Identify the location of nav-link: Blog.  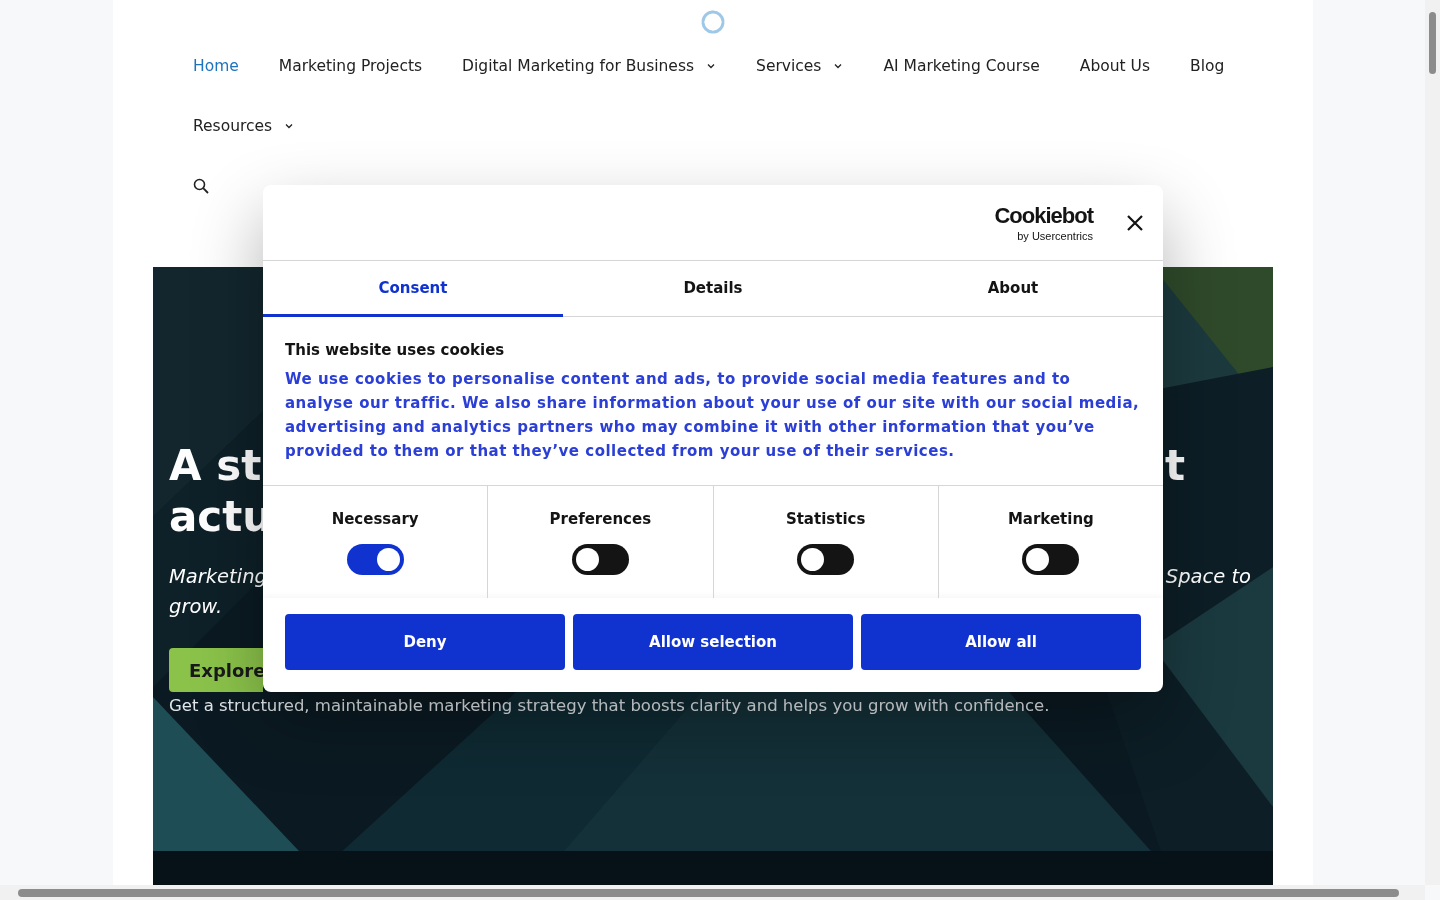
(1207, 66).